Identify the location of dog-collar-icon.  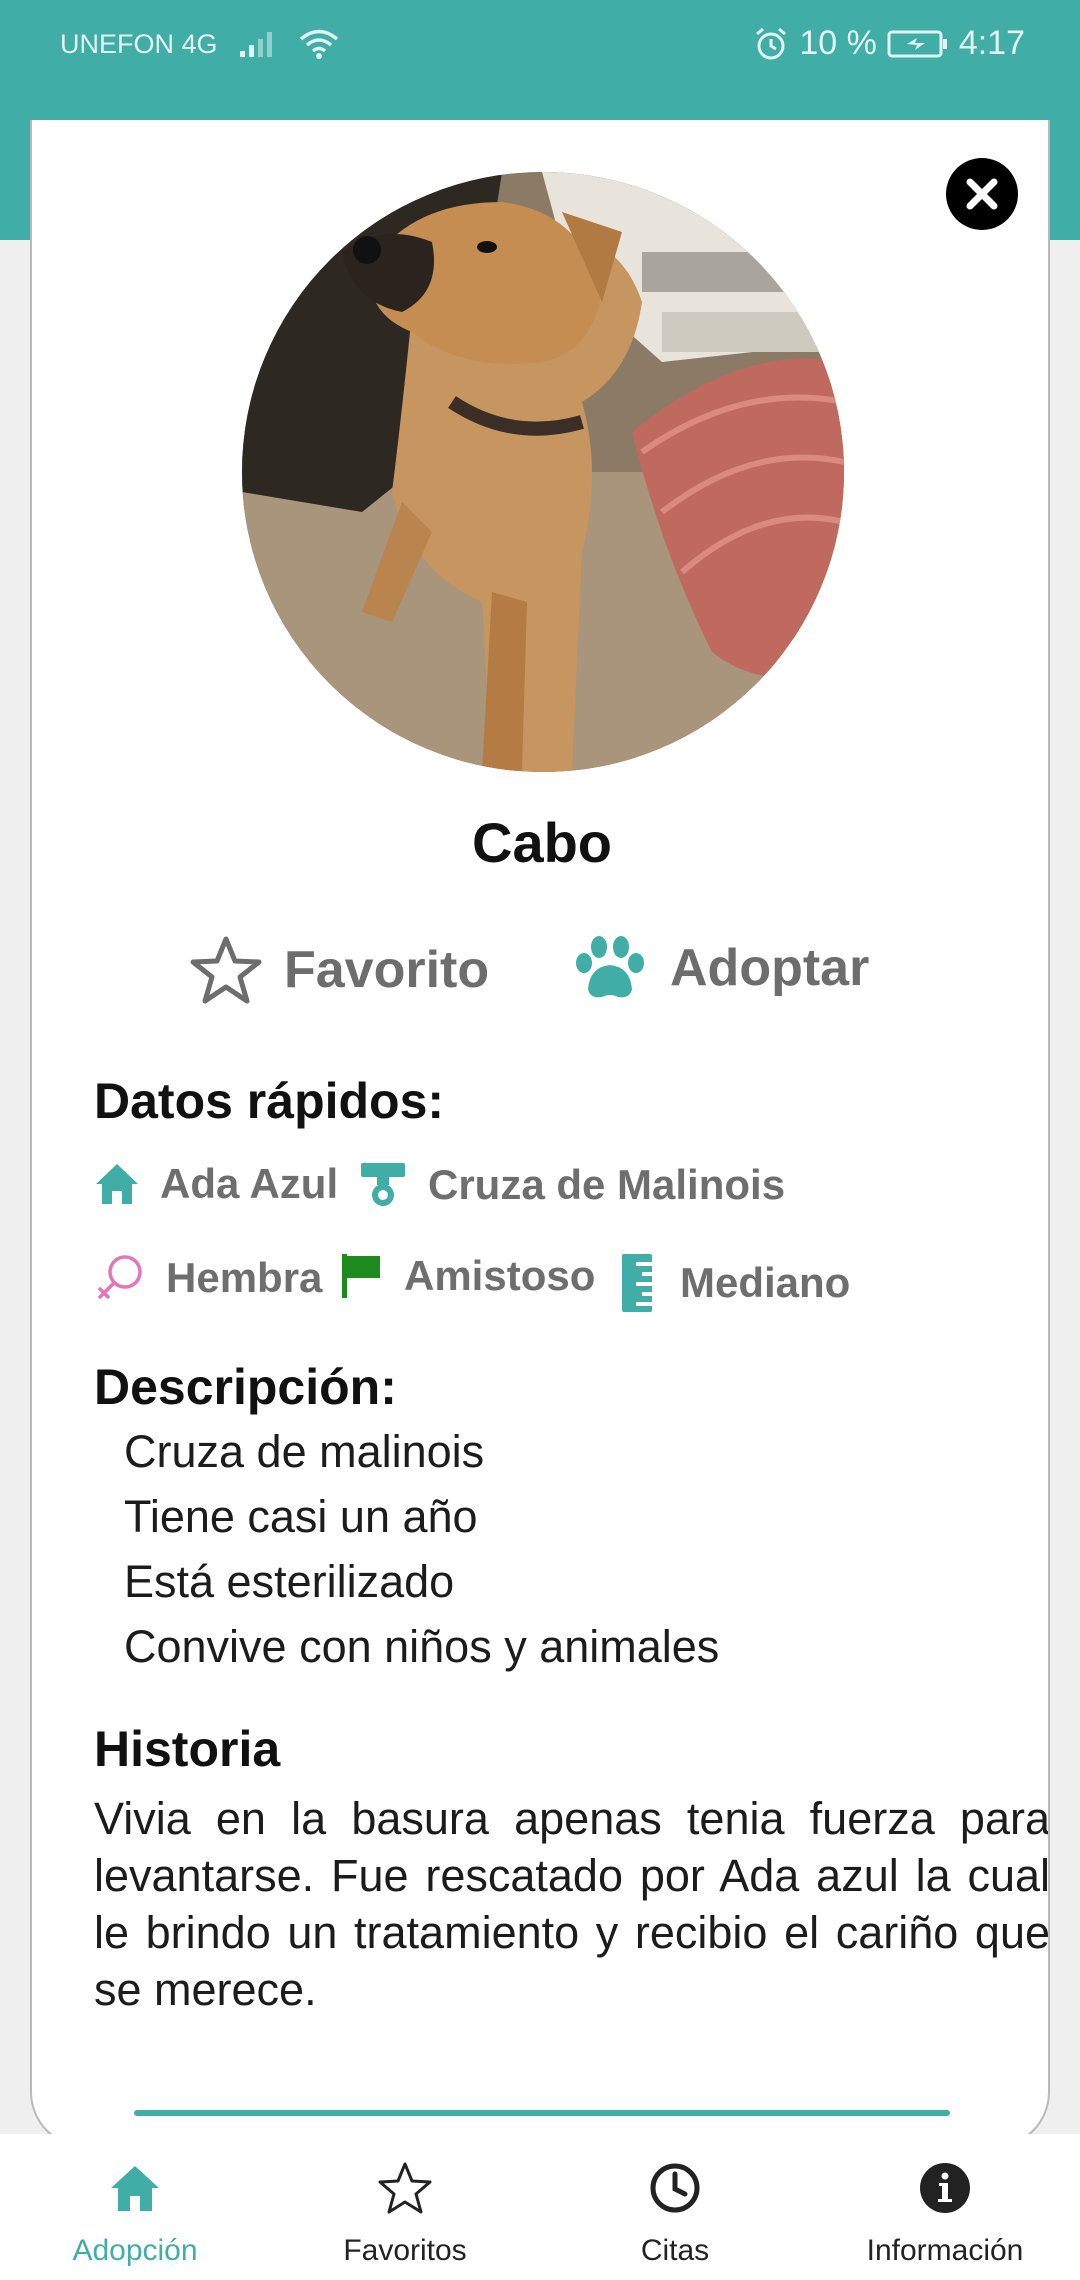
(383, 1184).